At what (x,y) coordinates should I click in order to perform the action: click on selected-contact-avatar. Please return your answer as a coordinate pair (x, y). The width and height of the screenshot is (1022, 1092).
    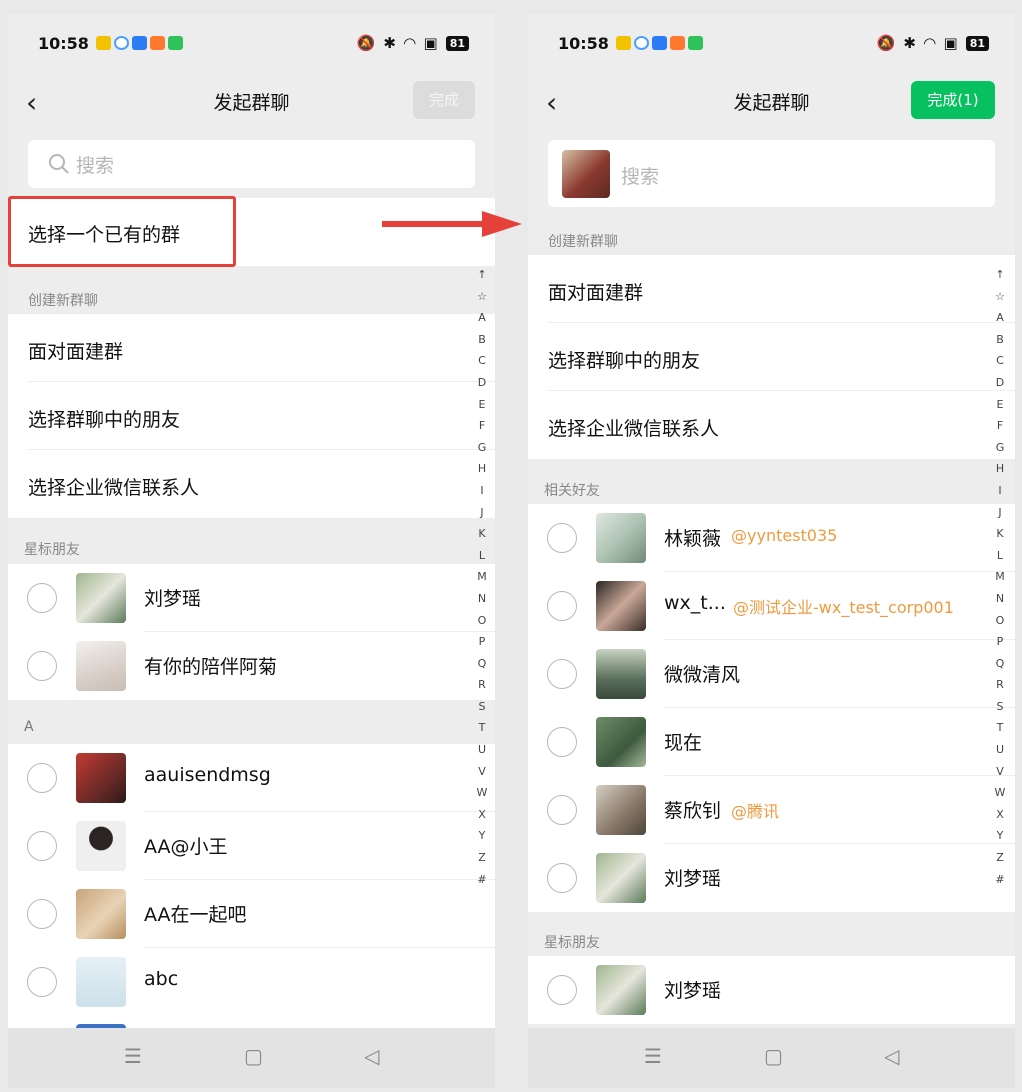
    Looking at the image, I should click on (586, 174).